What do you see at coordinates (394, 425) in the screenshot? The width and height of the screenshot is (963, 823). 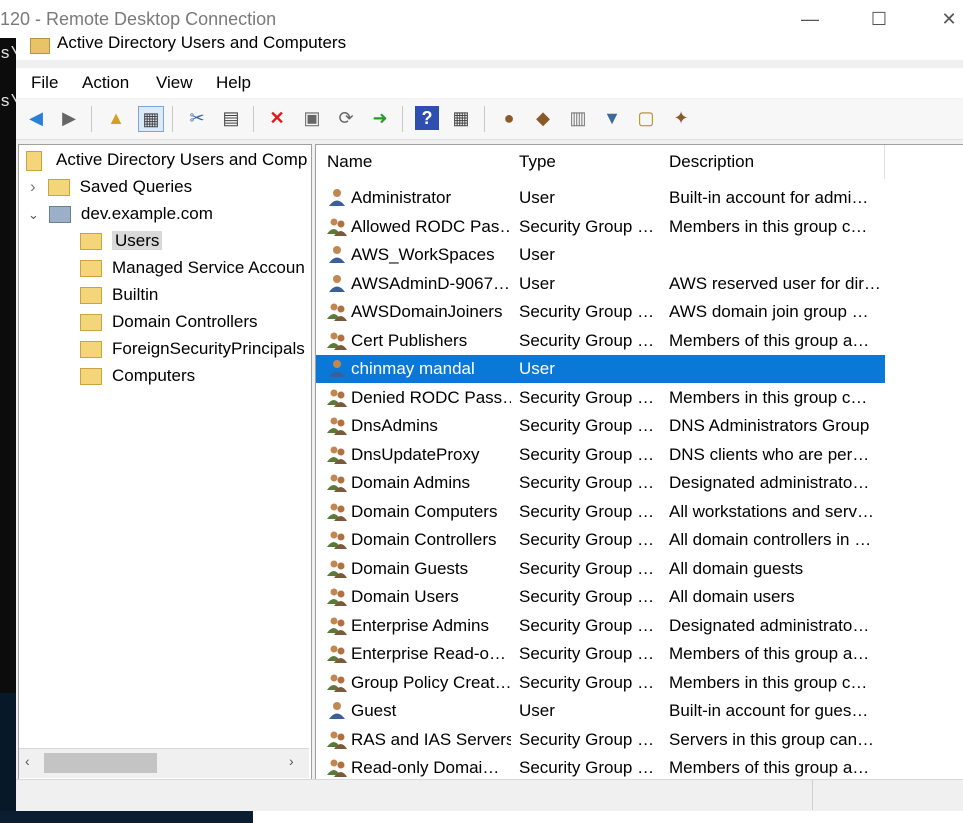 I see `cell-name: DnsAdmins` at bounding box center [394, 425].